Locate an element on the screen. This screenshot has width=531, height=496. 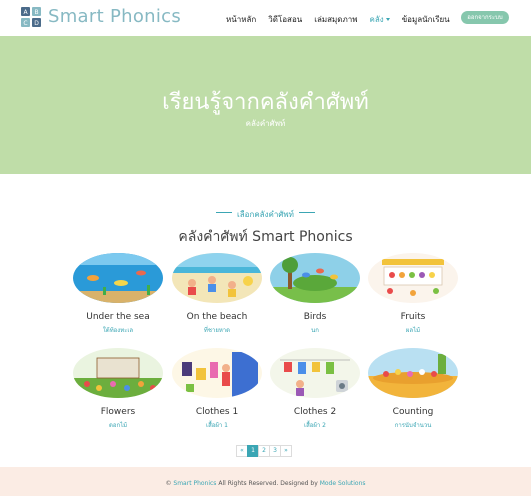
card-flowers: Flowers ดอกไม้ is located at coordinates (118, 389).